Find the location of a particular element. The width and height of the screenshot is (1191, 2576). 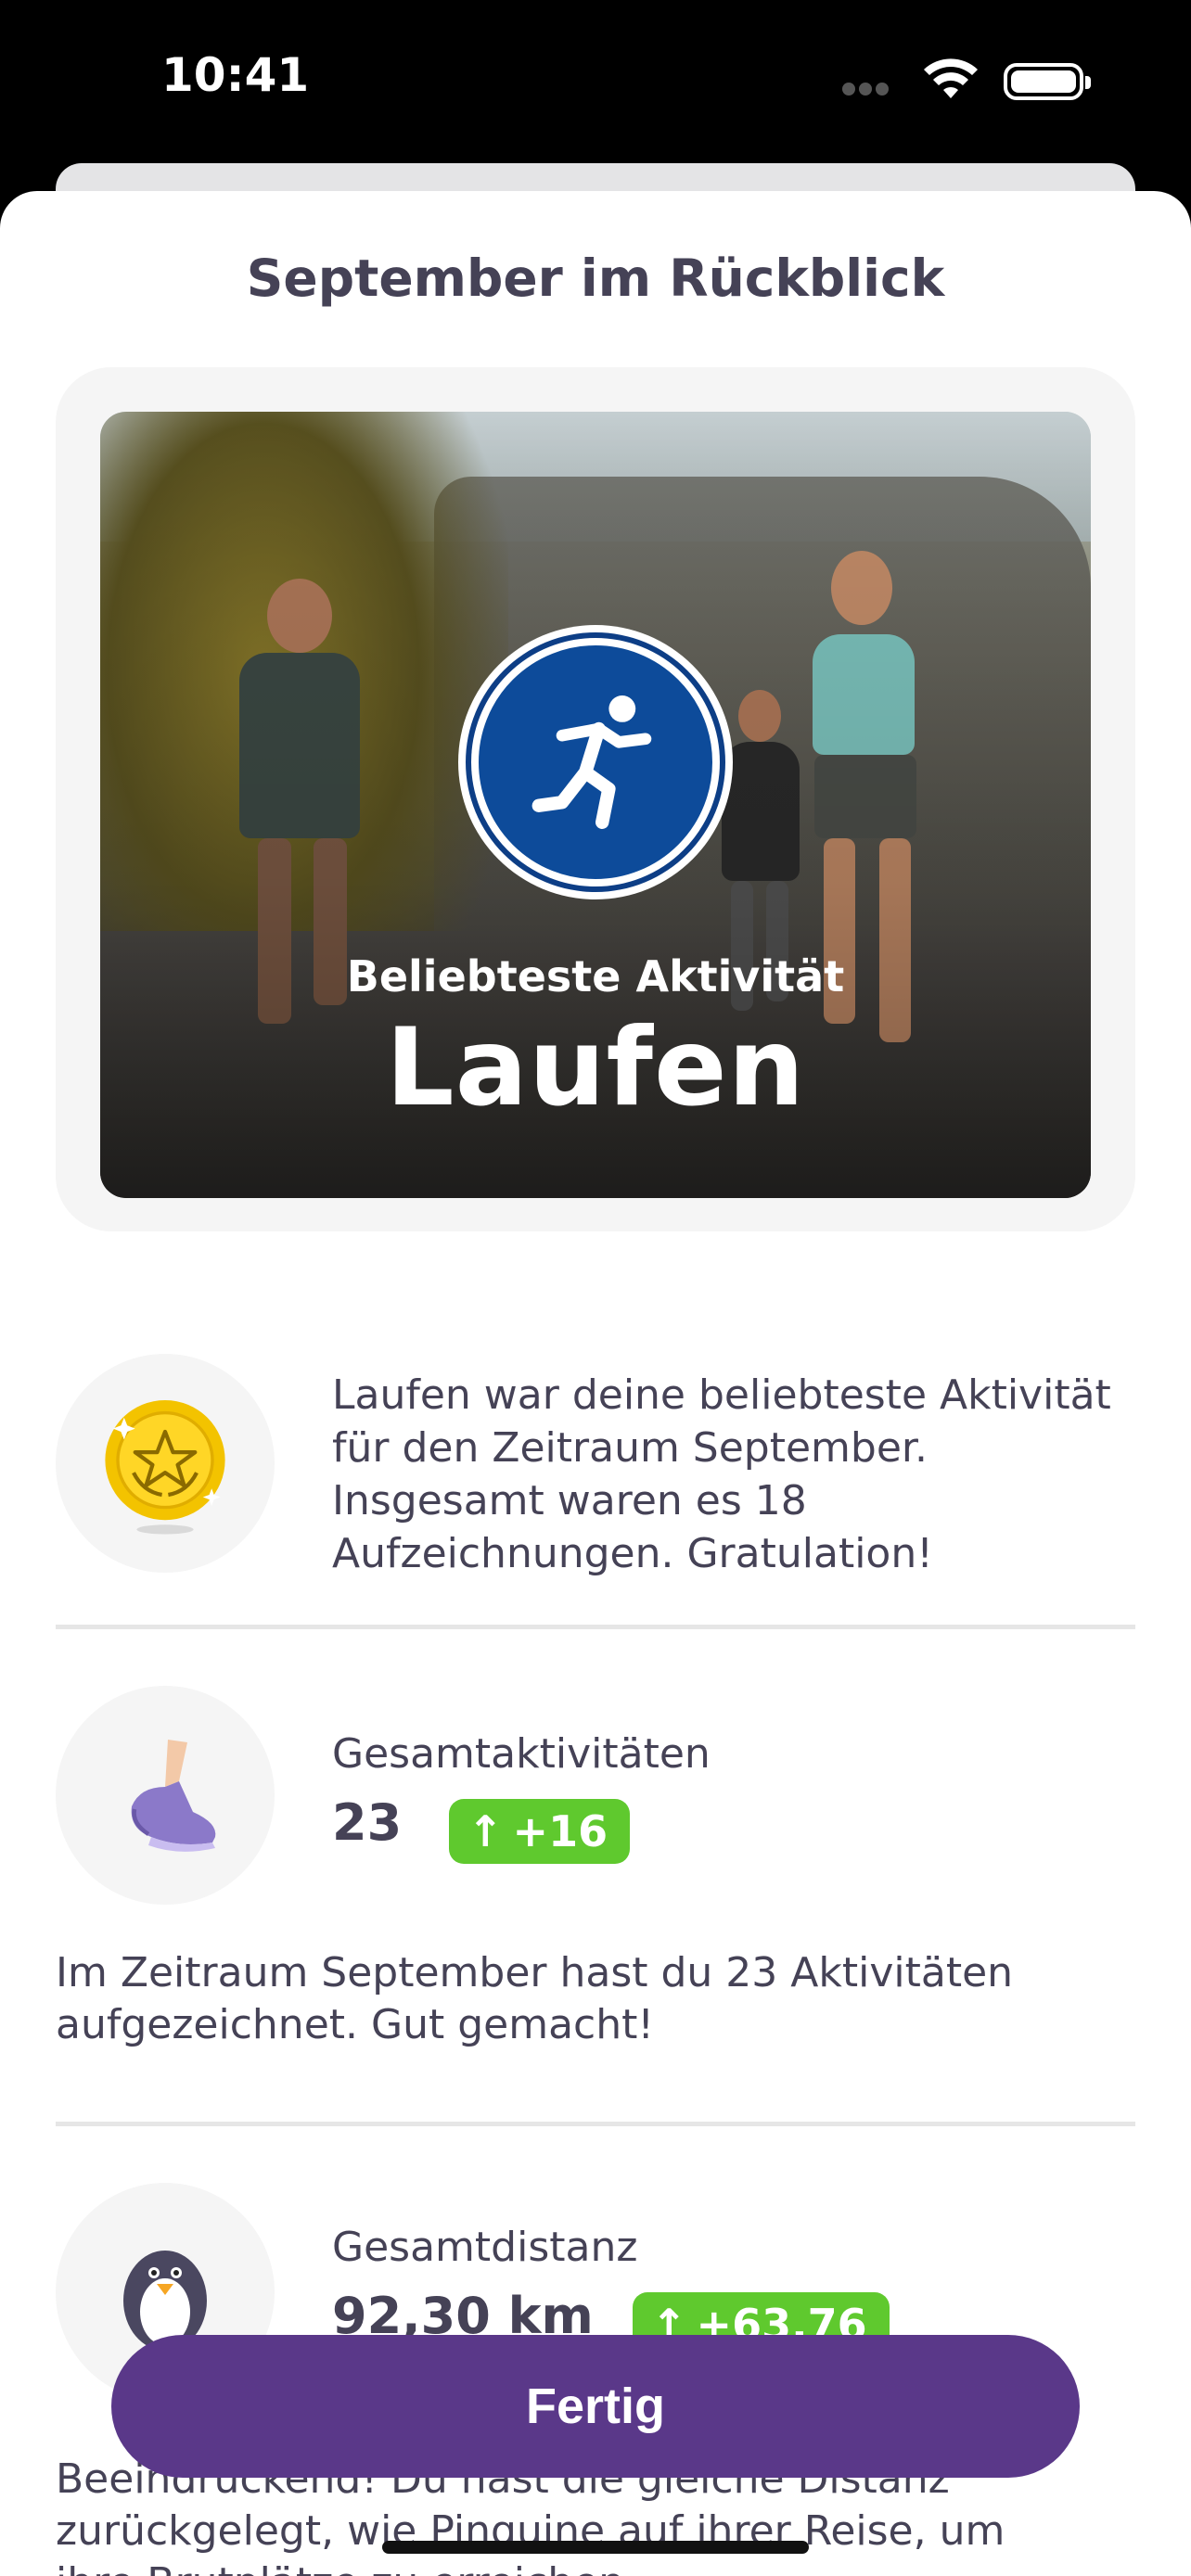

total-distance-label: Gesamtdistanz is located at coordinates (485, 2247).